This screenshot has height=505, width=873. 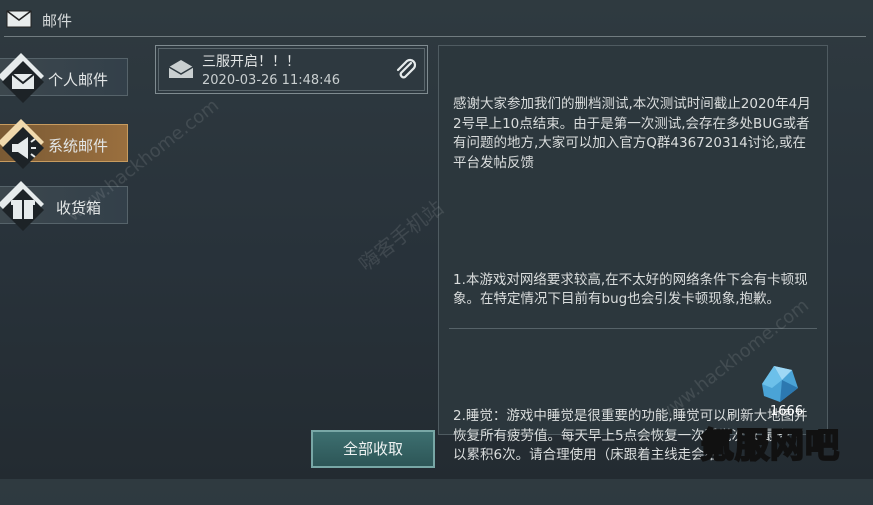 I want to click on claim-all-button: 全部收取, so click(x=373, y=449).